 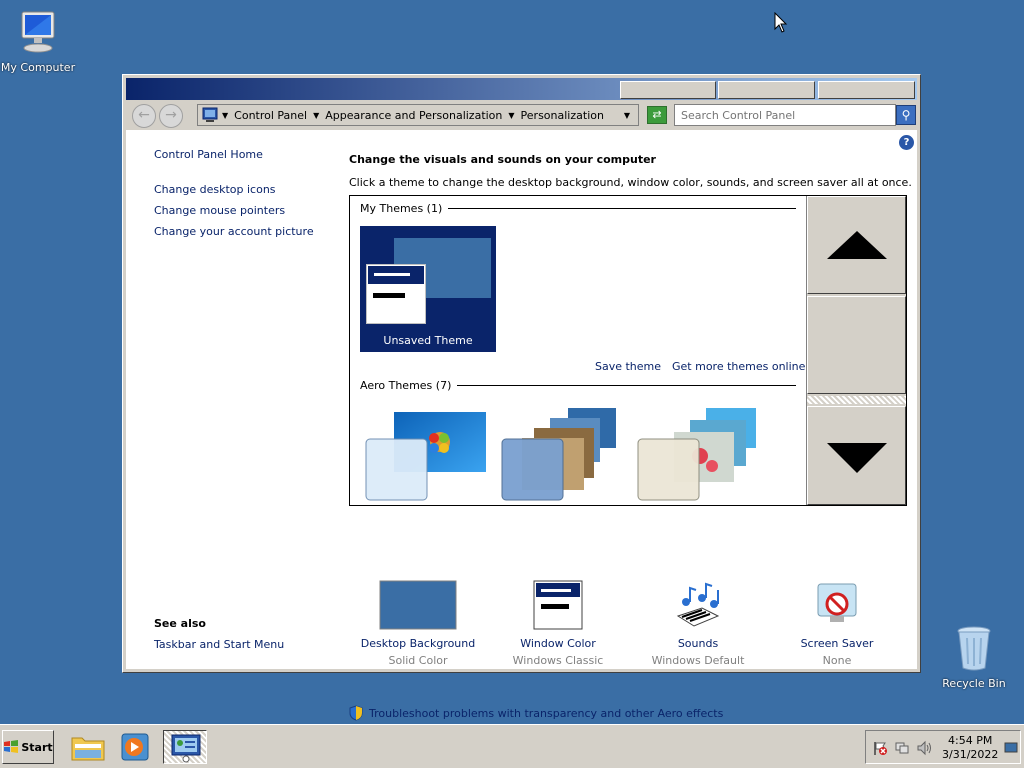 I want to click on recycle-bin-icon, so click(x=974, y=648).